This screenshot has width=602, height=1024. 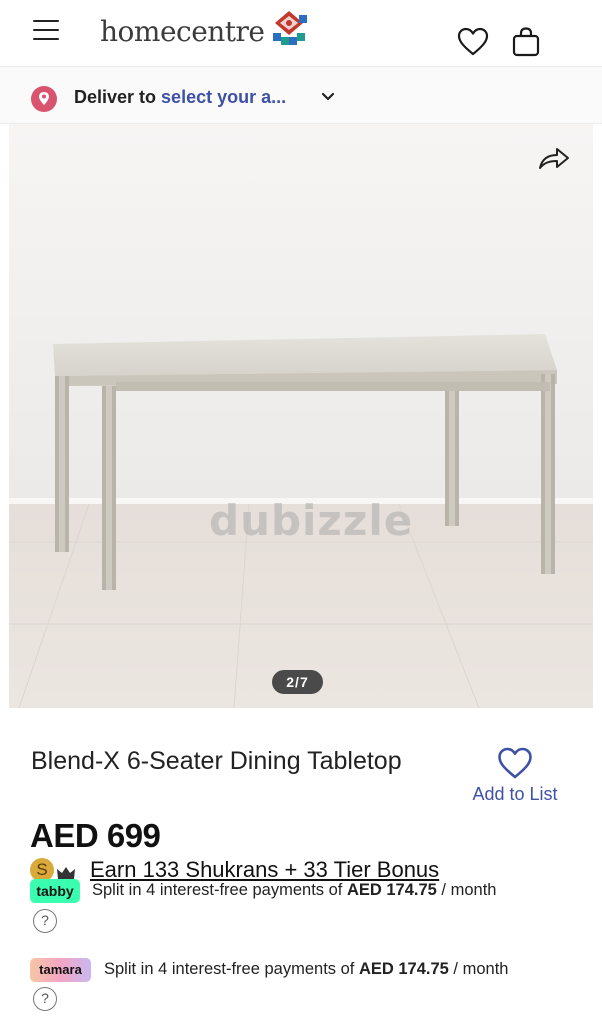 What do you see at coordinates (466, 890) in the screenshot?
I see `tabby-text-after: / month` at bounding box center [466, 890].